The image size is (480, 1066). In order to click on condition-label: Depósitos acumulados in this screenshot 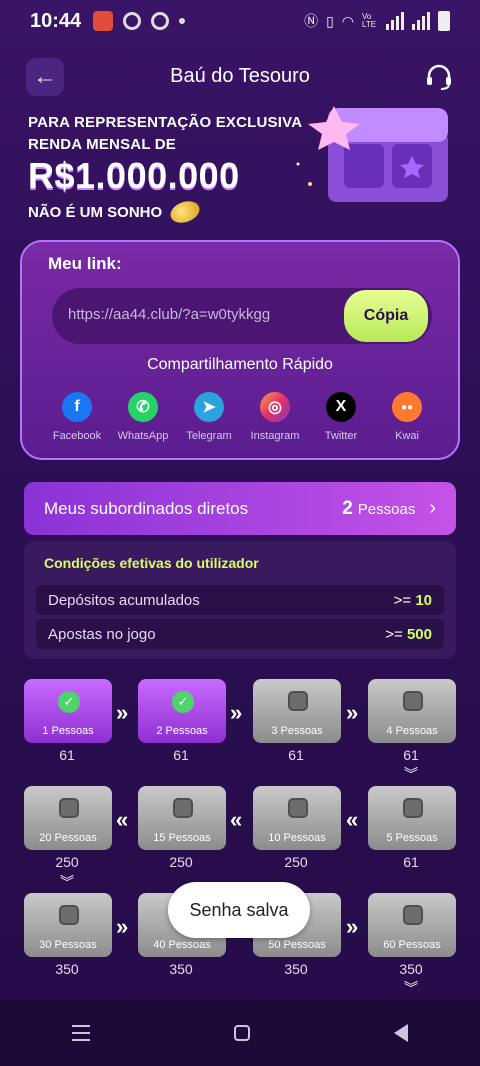, I will do `click(124, 600)`.